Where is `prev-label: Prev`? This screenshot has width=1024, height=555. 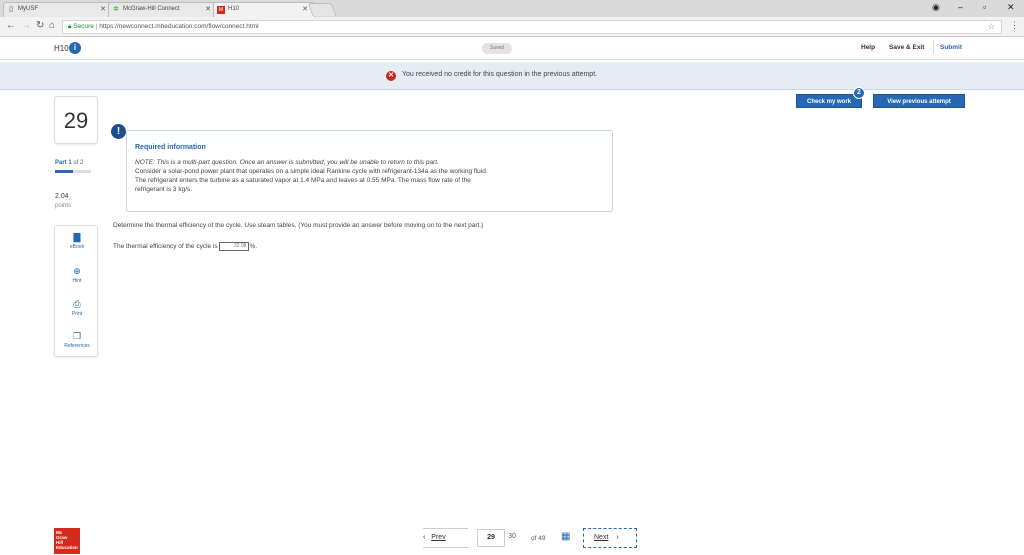
prev-label: Prev is located at coordinates (438, 537).